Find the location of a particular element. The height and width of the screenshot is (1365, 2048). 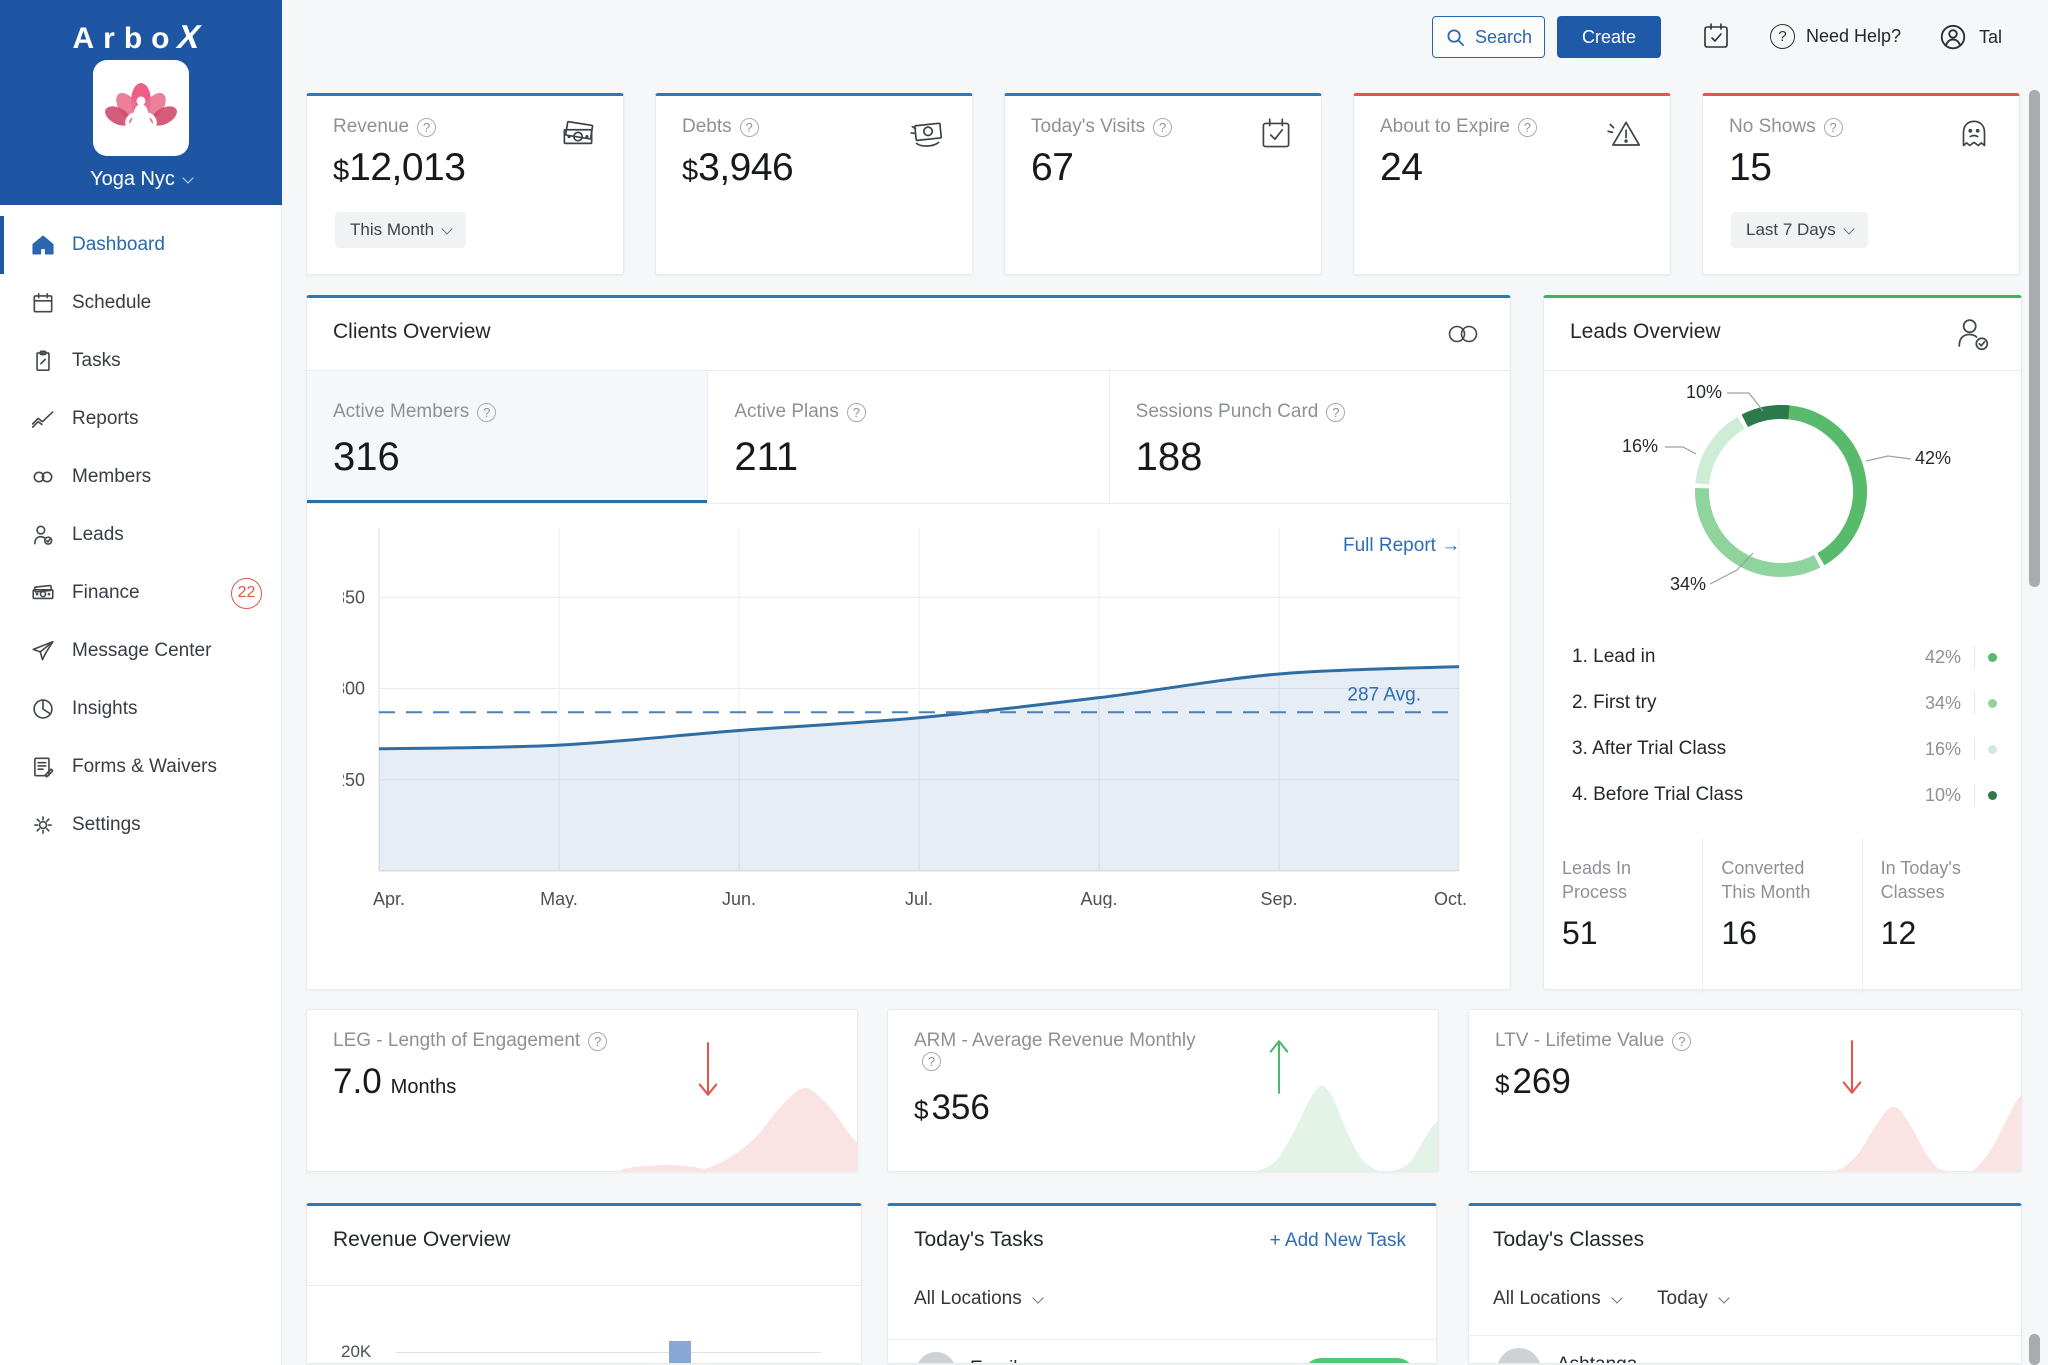

sidebar-item-tasks: Tasks is located at coordinates (141, 361).